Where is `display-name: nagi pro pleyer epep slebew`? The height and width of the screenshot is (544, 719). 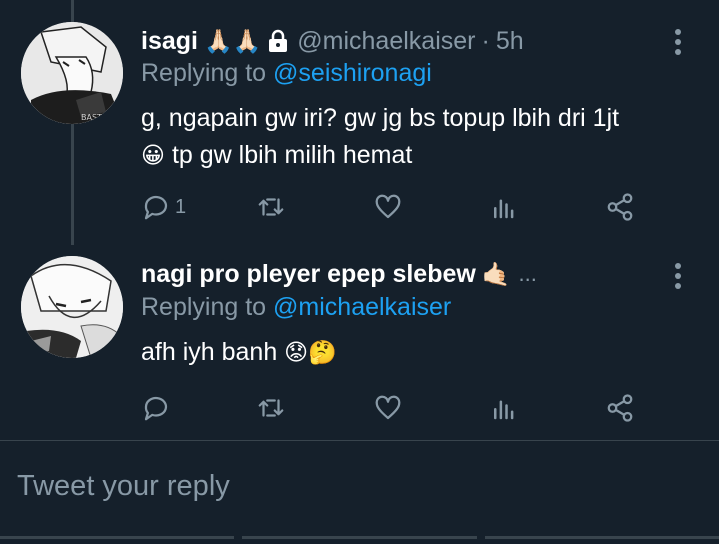
display-name: nagi pro pleyer epep slebew is located at coordinates (308, 274).